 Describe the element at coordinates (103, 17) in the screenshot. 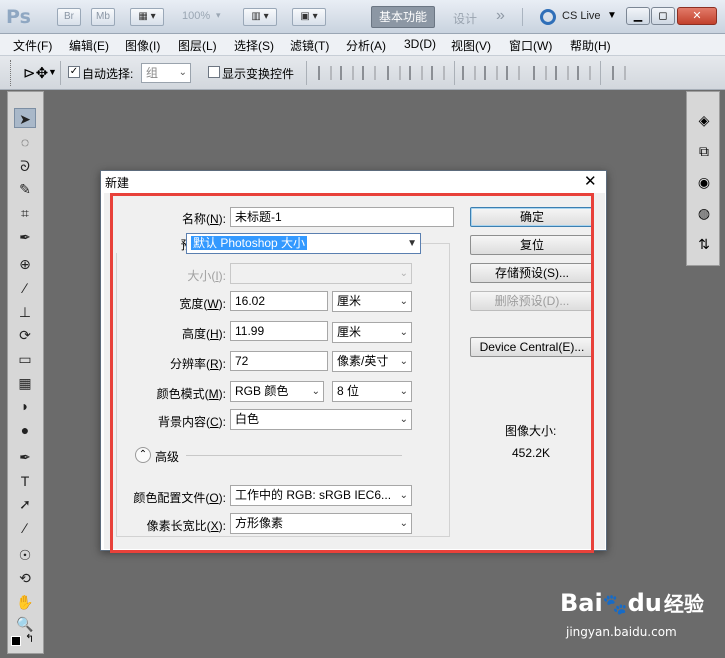

I see `mini-bridge-button: Mb` at that location.